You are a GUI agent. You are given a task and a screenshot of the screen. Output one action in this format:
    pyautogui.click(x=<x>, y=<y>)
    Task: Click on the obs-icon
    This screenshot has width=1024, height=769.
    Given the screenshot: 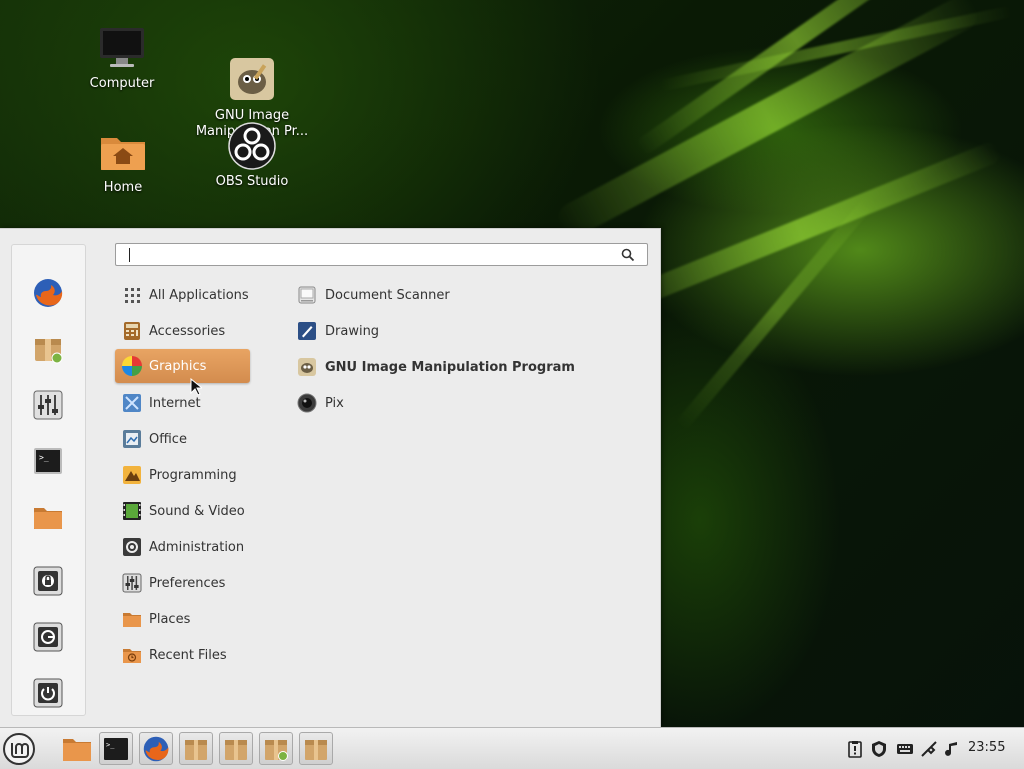 What is the action you would take?
    pyautogui.click(x=252, y=146)
    